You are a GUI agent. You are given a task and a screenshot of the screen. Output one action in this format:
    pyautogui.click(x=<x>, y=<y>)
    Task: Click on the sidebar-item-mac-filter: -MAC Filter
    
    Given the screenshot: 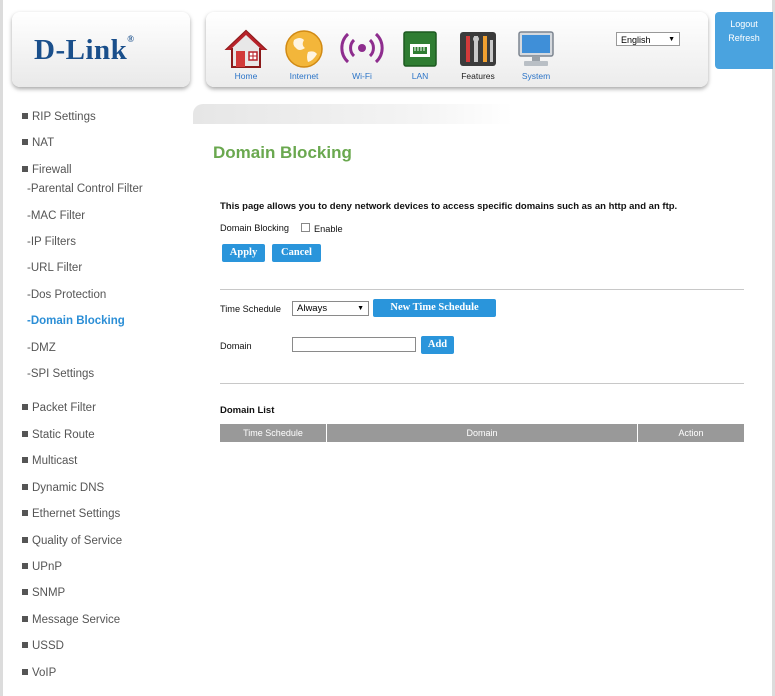 What is the action you would take?
    pyautogui.click(x=56, y=216)
    